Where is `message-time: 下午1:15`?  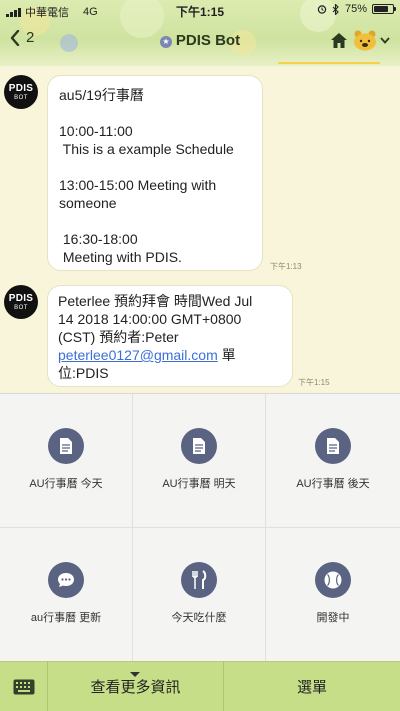
message-time: 下午1:15 is located at coordinates (314, 382).